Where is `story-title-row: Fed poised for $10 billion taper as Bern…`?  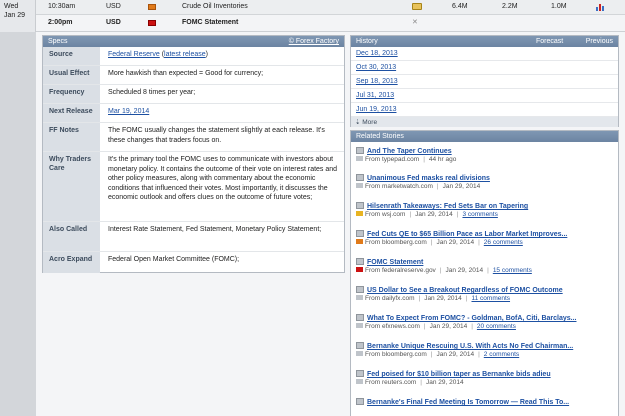
story-title-row: Fed poised for $10 billion taper as Bern… is located at coordinates (453, 374).